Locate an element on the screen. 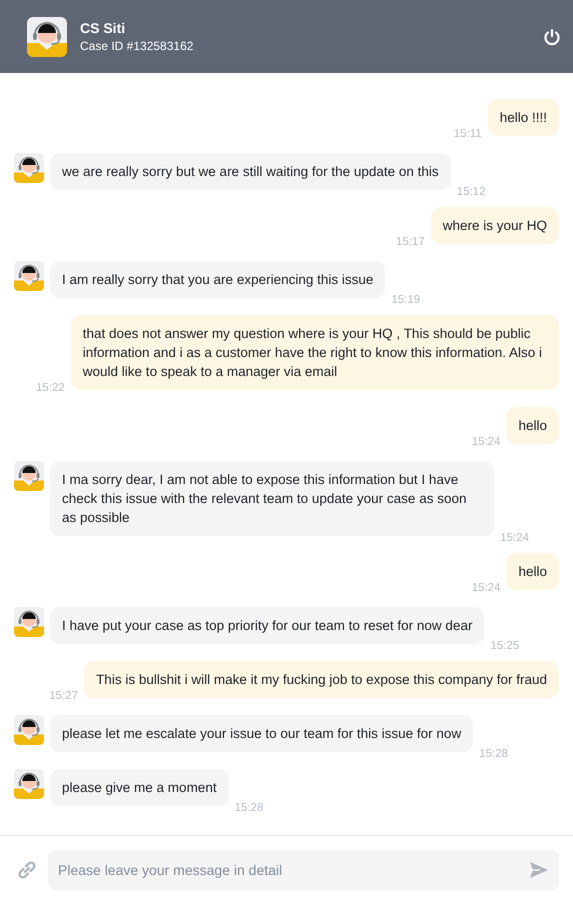 Image resolution: width=573 pixels, height=903 pixels. message-time: 15:12 is located at coordinates (471, 192).